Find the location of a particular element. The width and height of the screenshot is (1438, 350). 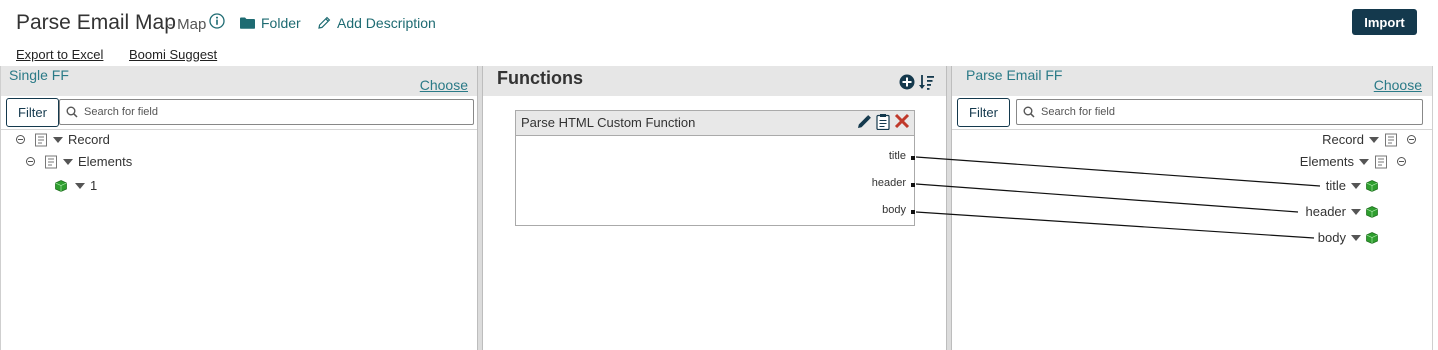

info-icon is located at coordinates (217, 21).